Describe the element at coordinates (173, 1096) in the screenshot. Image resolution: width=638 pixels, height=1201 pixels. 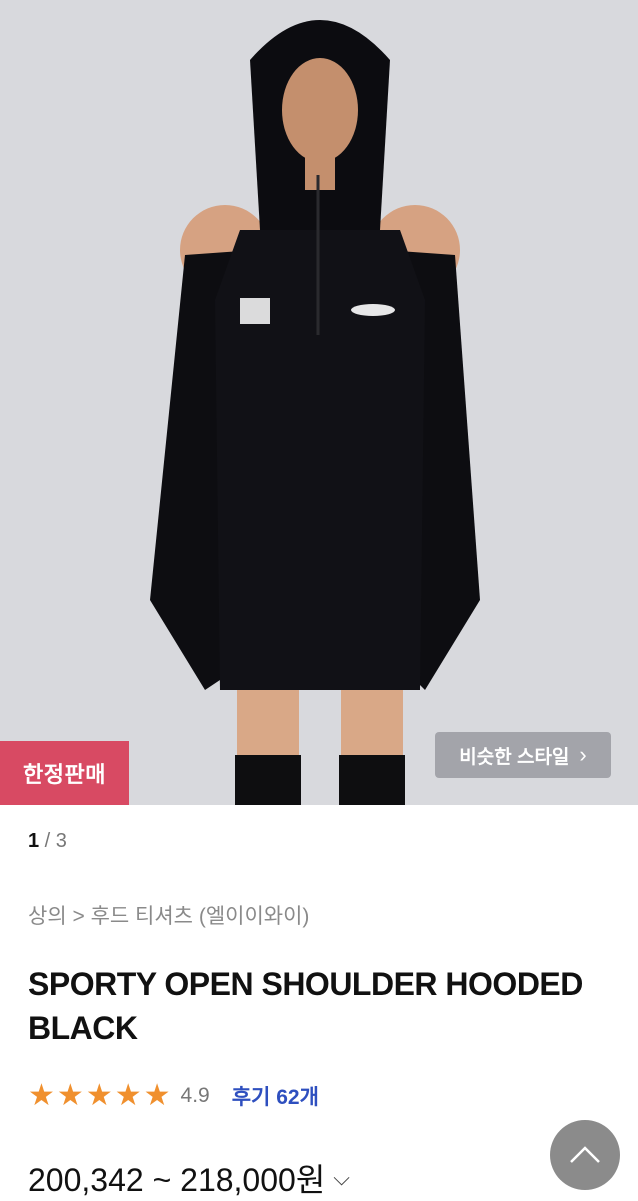
I see `rating-row: ★ ★ ★ ★ ★ 4.9 후기 62개` at that location.